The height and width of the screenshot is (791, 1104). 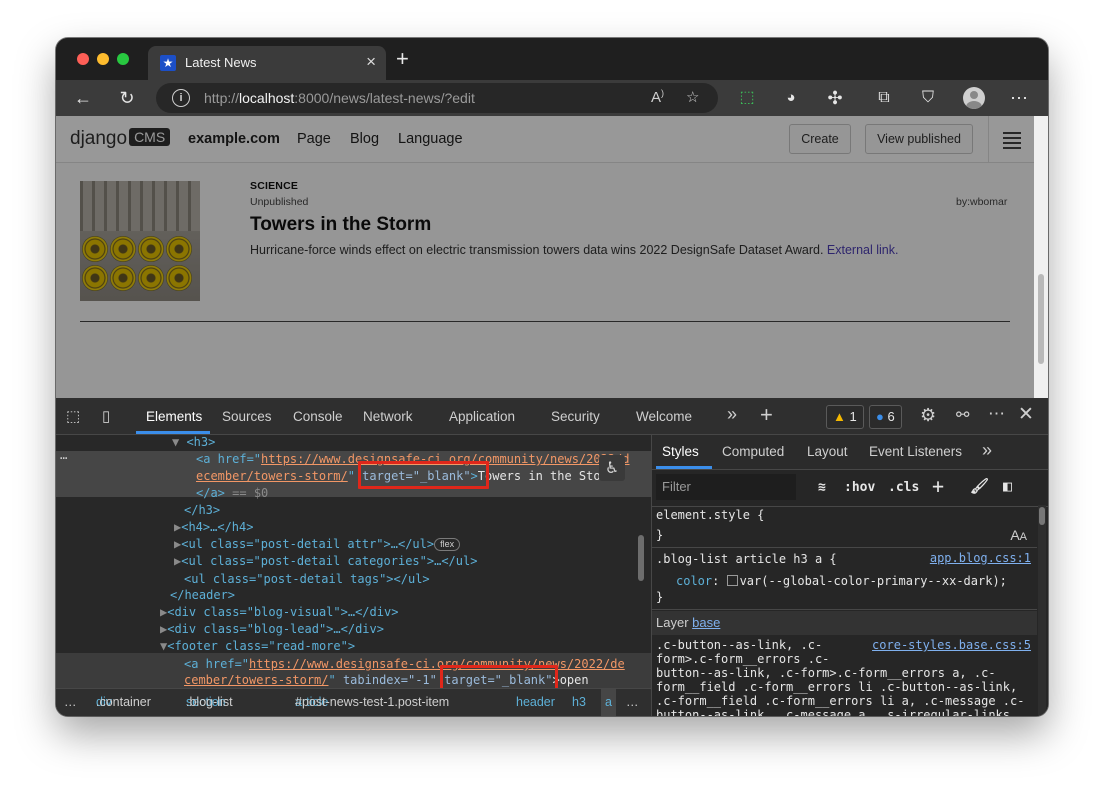 I want to click on tab-elements: Elements, so click(x=174, y=416).